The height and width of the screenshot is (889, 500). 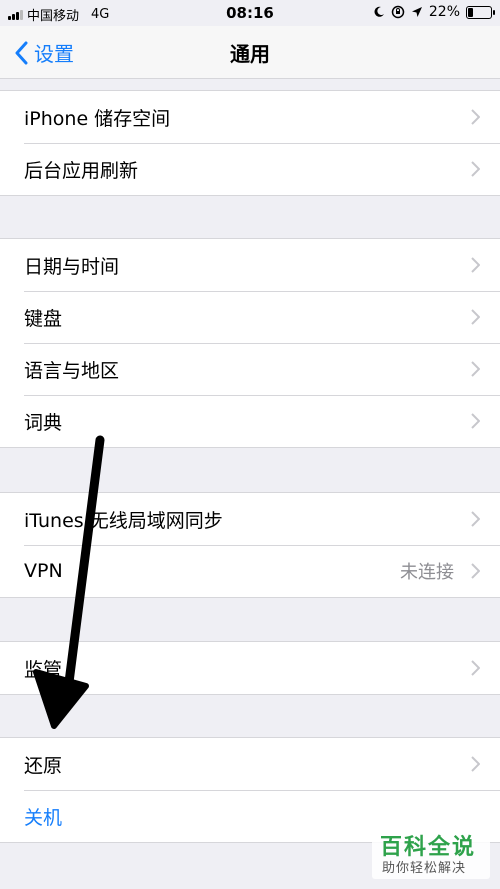 What do you see at coordinates (72, 370) in the screenshot?
I see `row-label: 语言与地区` at bounding box center [72, 370].